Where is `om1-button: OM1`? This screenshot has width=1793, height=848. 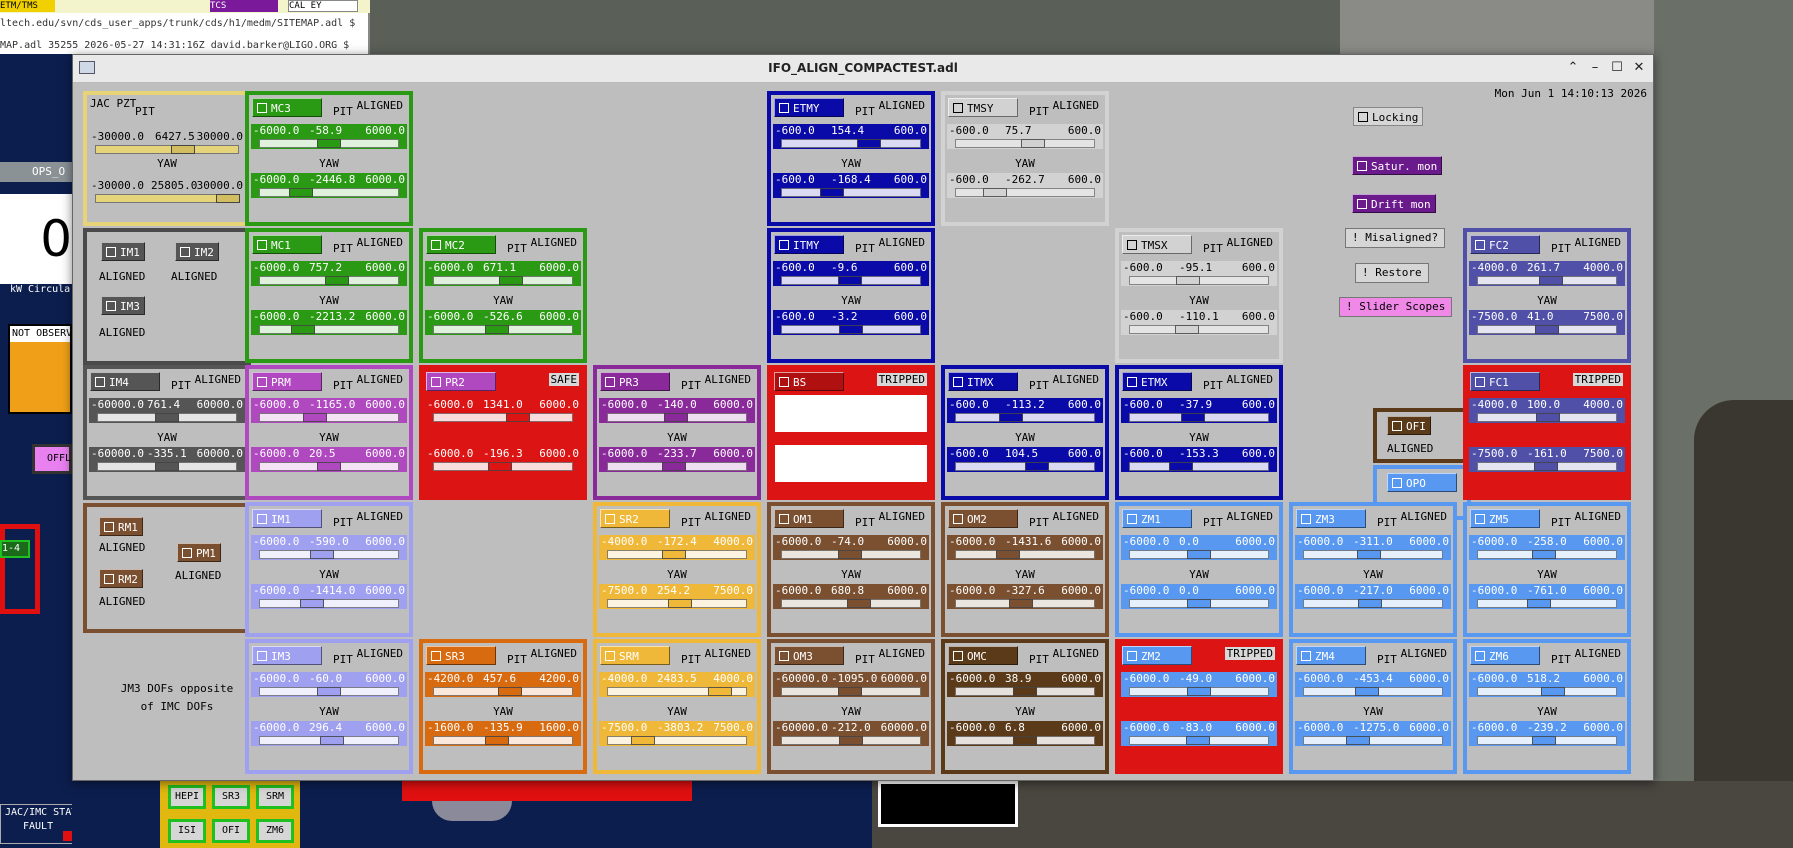 om1-button: OM1 is located at coordinates (809, 518).